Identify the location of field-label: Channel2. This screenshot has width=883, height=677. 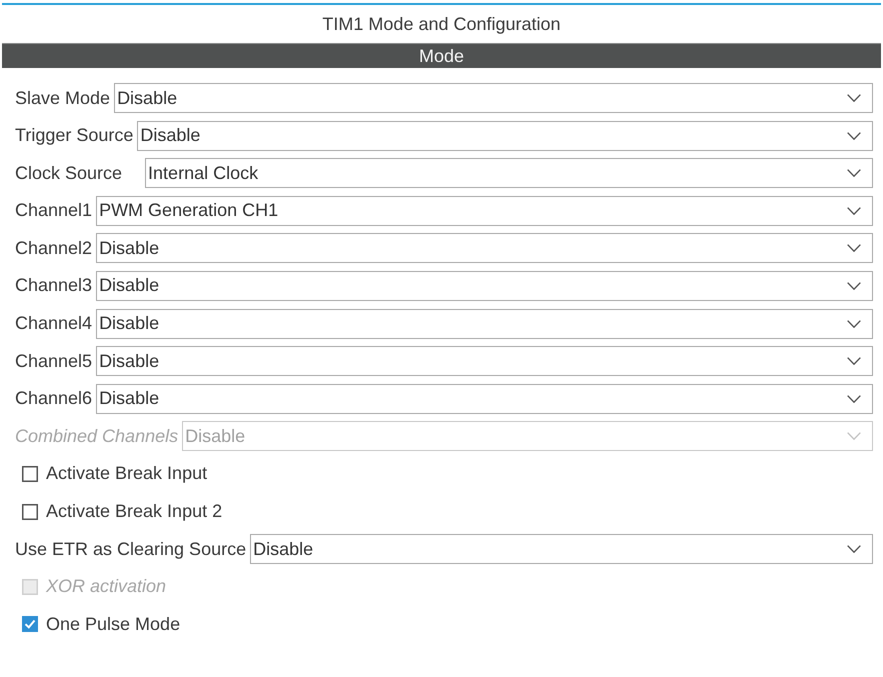
(53, 248).